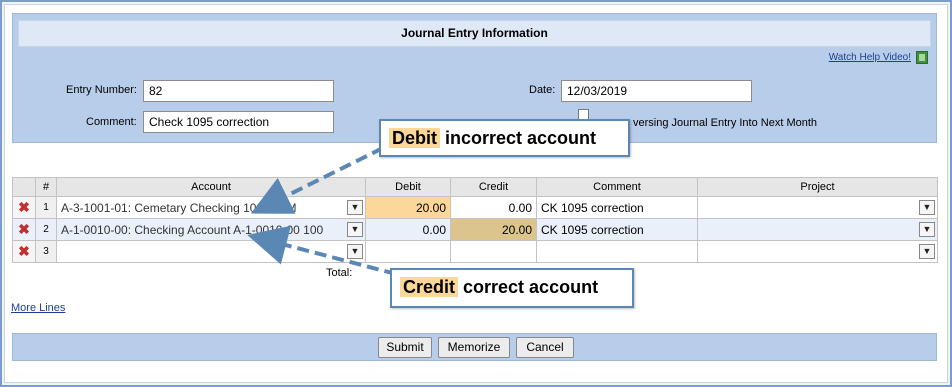 This screenshot has height=387, width=952. What do you see at coordinates (179, 207) in the screenshot?
I see `account-value: A-3-1001-01: Cemetary Checking 1001CEM` at bounding box center [179, 207].